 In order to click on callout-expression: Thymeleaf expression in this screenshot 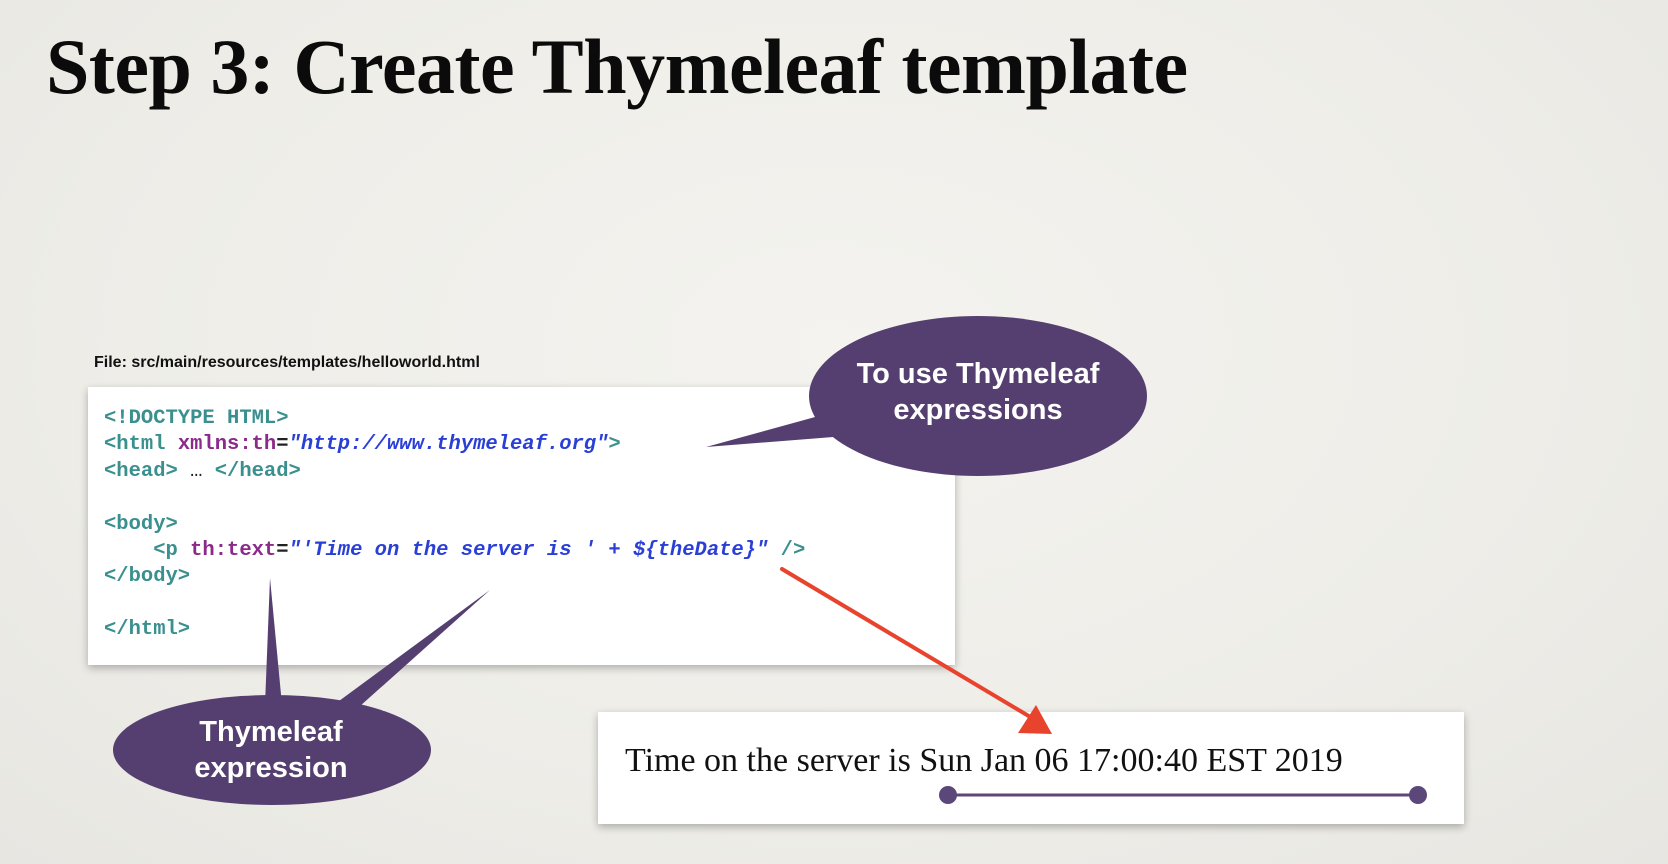, I will do `click(271, 750)`.